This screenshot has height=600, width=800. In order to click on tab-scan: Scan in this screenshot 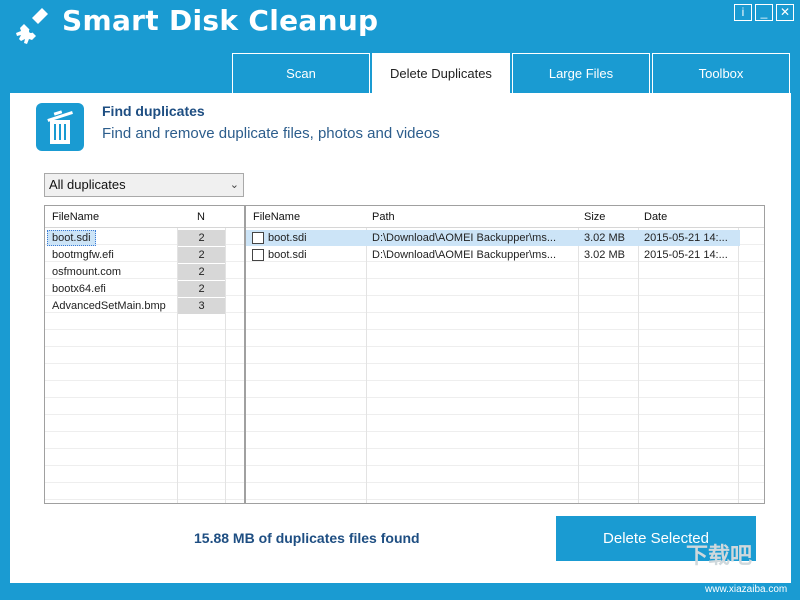, I will do `click(301, 73)`.